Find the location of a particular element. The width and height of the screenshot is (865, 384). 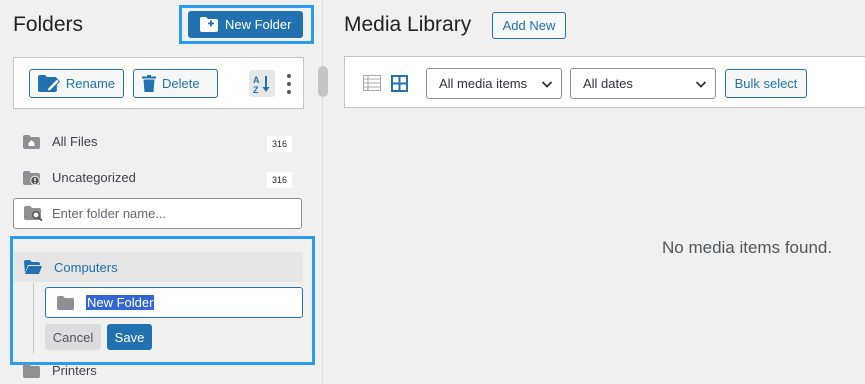

info-folder-icon is located at coordinates (31, 177).